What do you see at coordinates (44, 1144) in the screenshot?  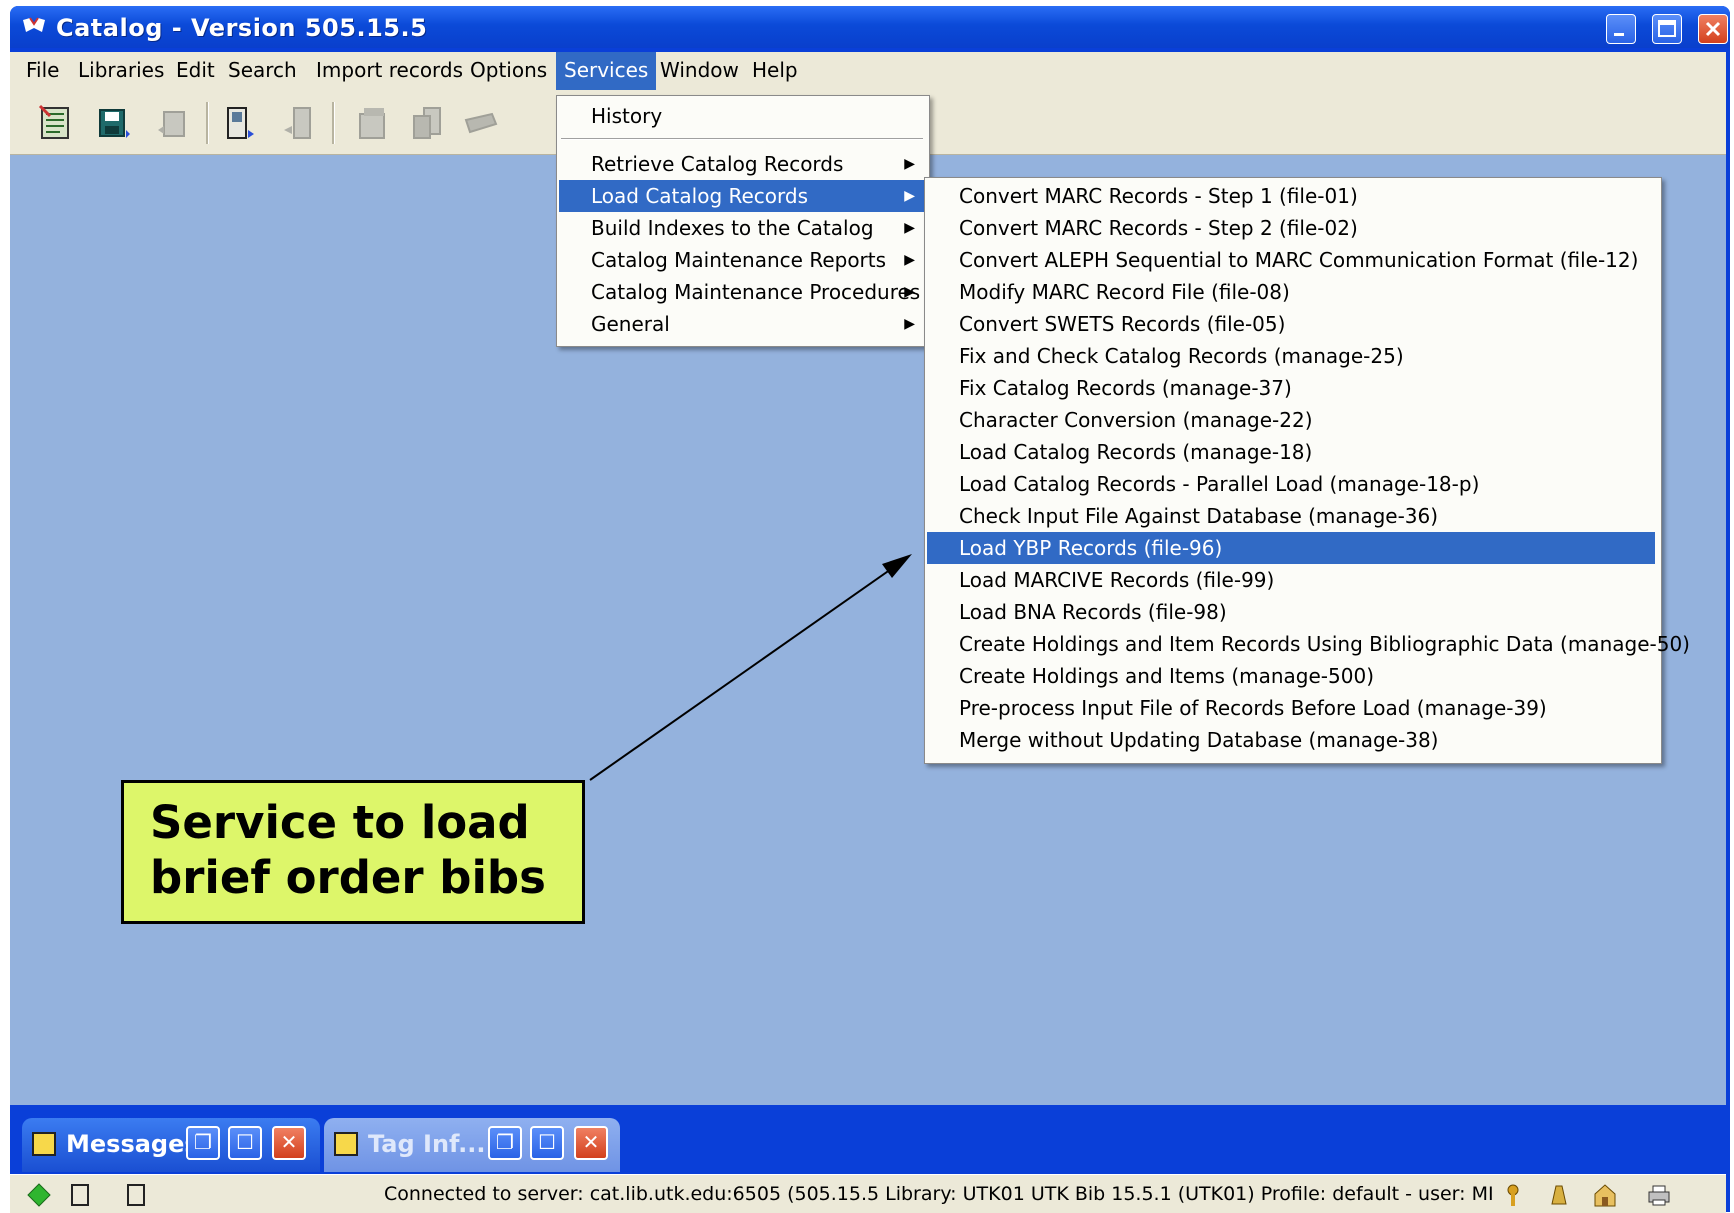 I see `messages-icon` at bounding box center [44, 1144].